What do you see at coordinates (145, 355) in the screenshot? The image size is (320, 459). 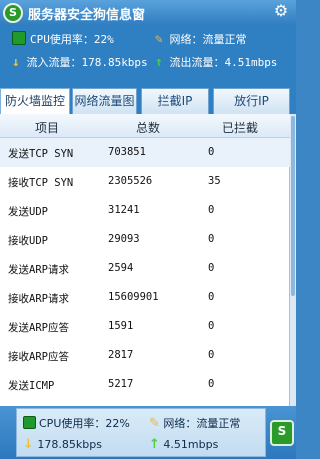 I see `table-row: 接收ARP应答 2817 0` at bounding box center [145, 355].